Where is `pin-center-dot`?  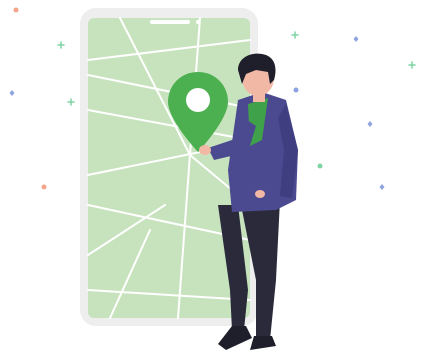
pin-center-dot is located at coordinates (198, 100).